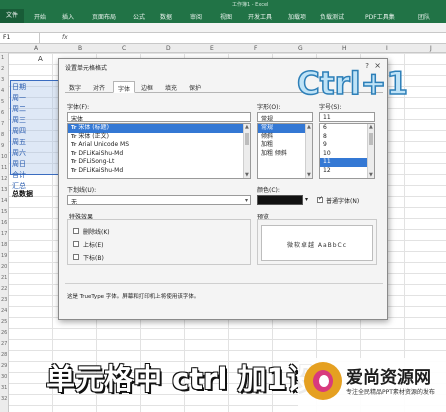 This screenshot has width=446, height=412. What do you see at coordinates (246, 151) in the screenshot?
I see `font-list-scrollbar: ▲ ▼` at bounding box center [246, 151].